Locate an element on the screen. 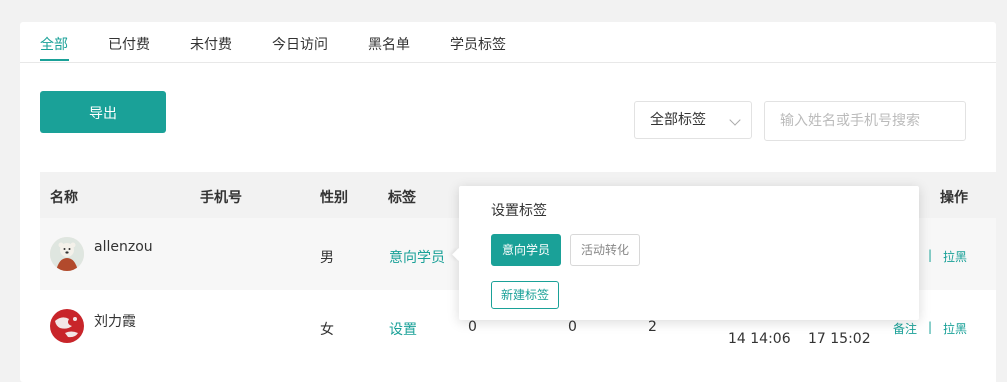 The width and height of the screenshot is (1007, 382). header-phone: 手机号 is located at coordinates (221, 198).